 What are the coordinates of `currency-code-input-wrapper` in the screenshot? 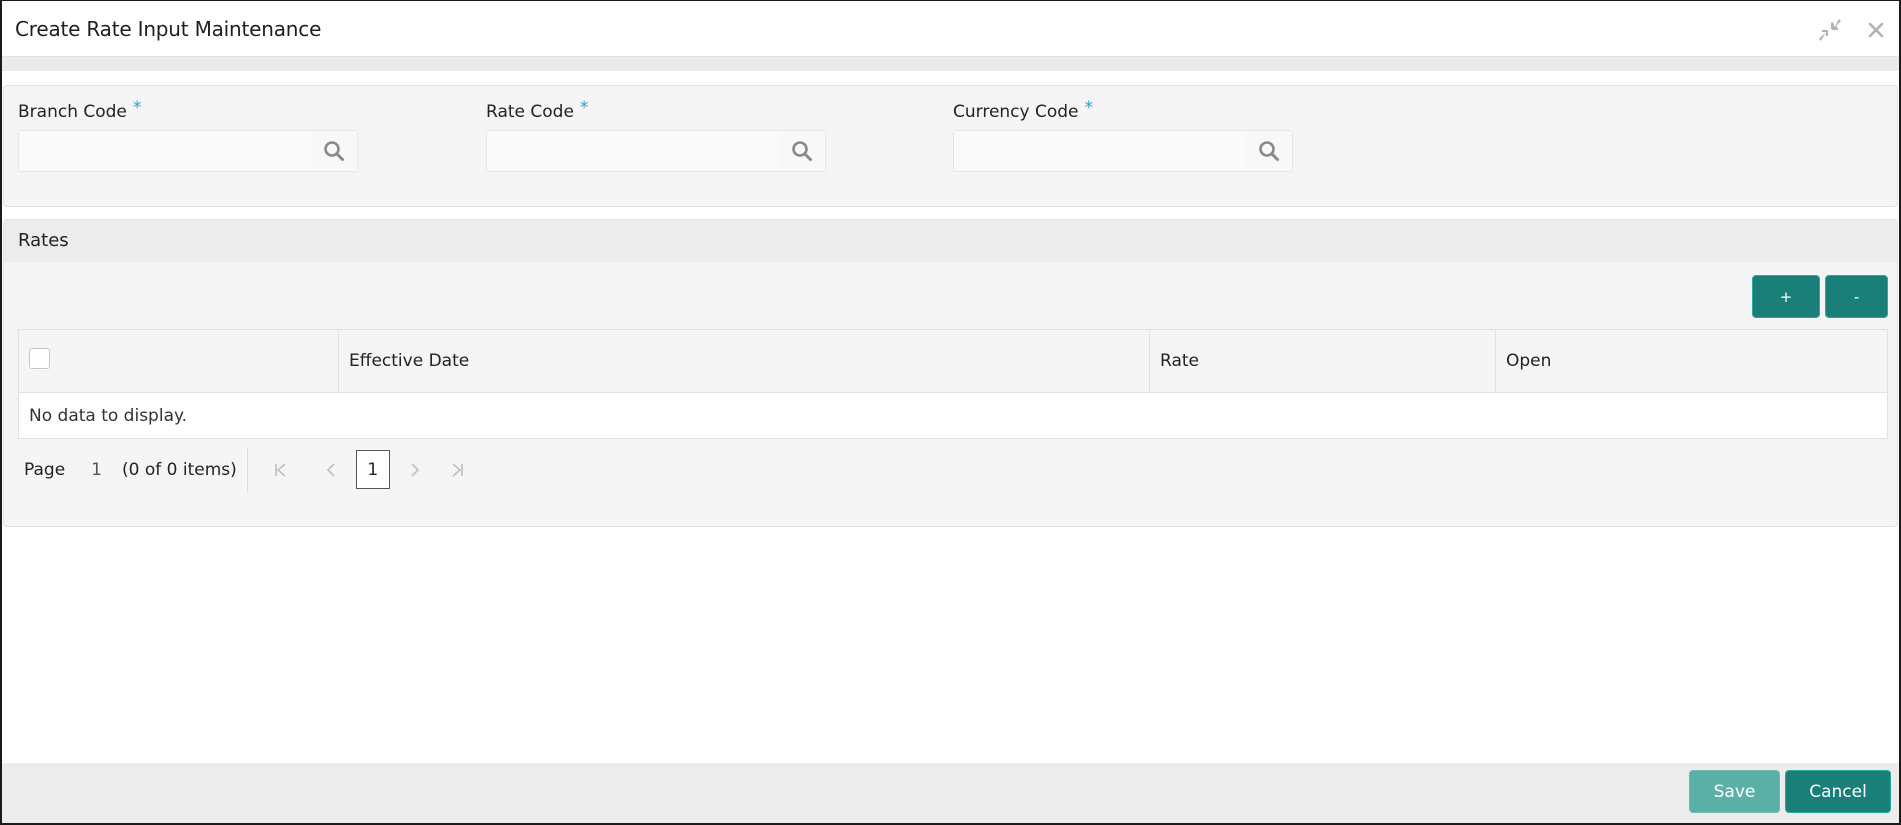 It's located at (1123, 151).